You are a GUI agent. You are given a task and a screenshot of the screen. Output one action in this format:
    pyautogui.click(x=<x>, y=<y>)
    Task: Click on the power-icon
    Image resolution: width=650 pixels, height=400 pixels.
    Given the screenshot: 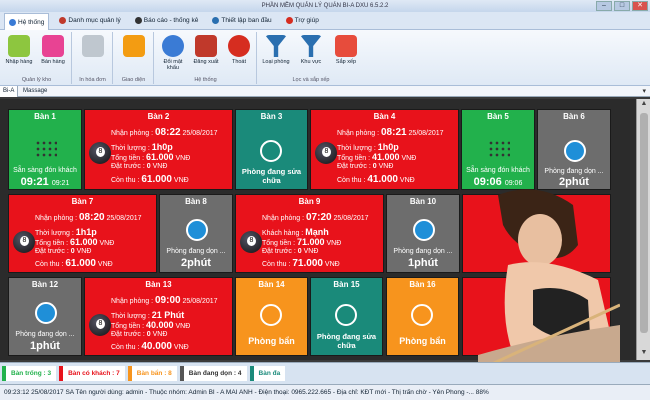 What is the action you would take?
    pyautogui.click(x=239, y=46)
    